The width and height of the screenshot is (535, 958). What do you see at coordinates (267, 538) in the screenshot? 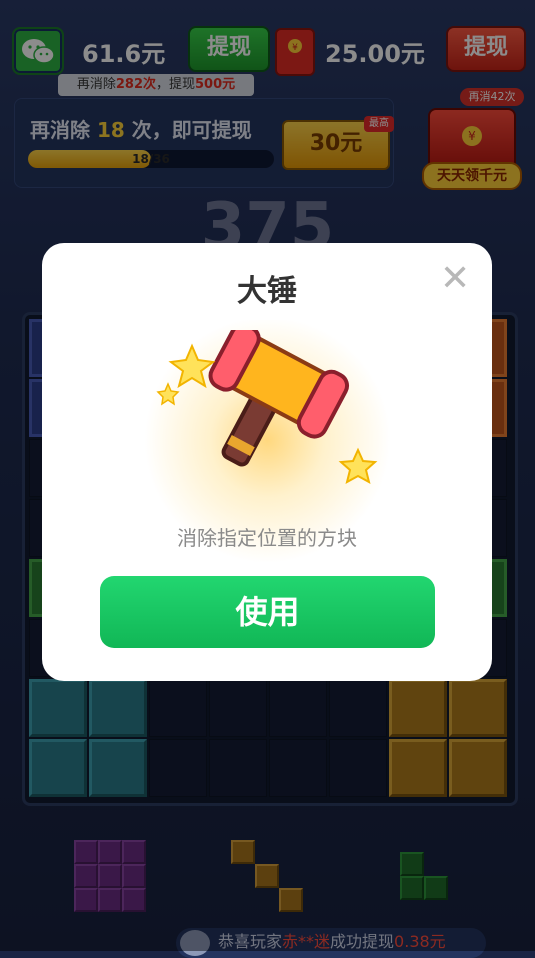
I see `item-description: 消除指定位置的方块` at bounding box center [267, 538].